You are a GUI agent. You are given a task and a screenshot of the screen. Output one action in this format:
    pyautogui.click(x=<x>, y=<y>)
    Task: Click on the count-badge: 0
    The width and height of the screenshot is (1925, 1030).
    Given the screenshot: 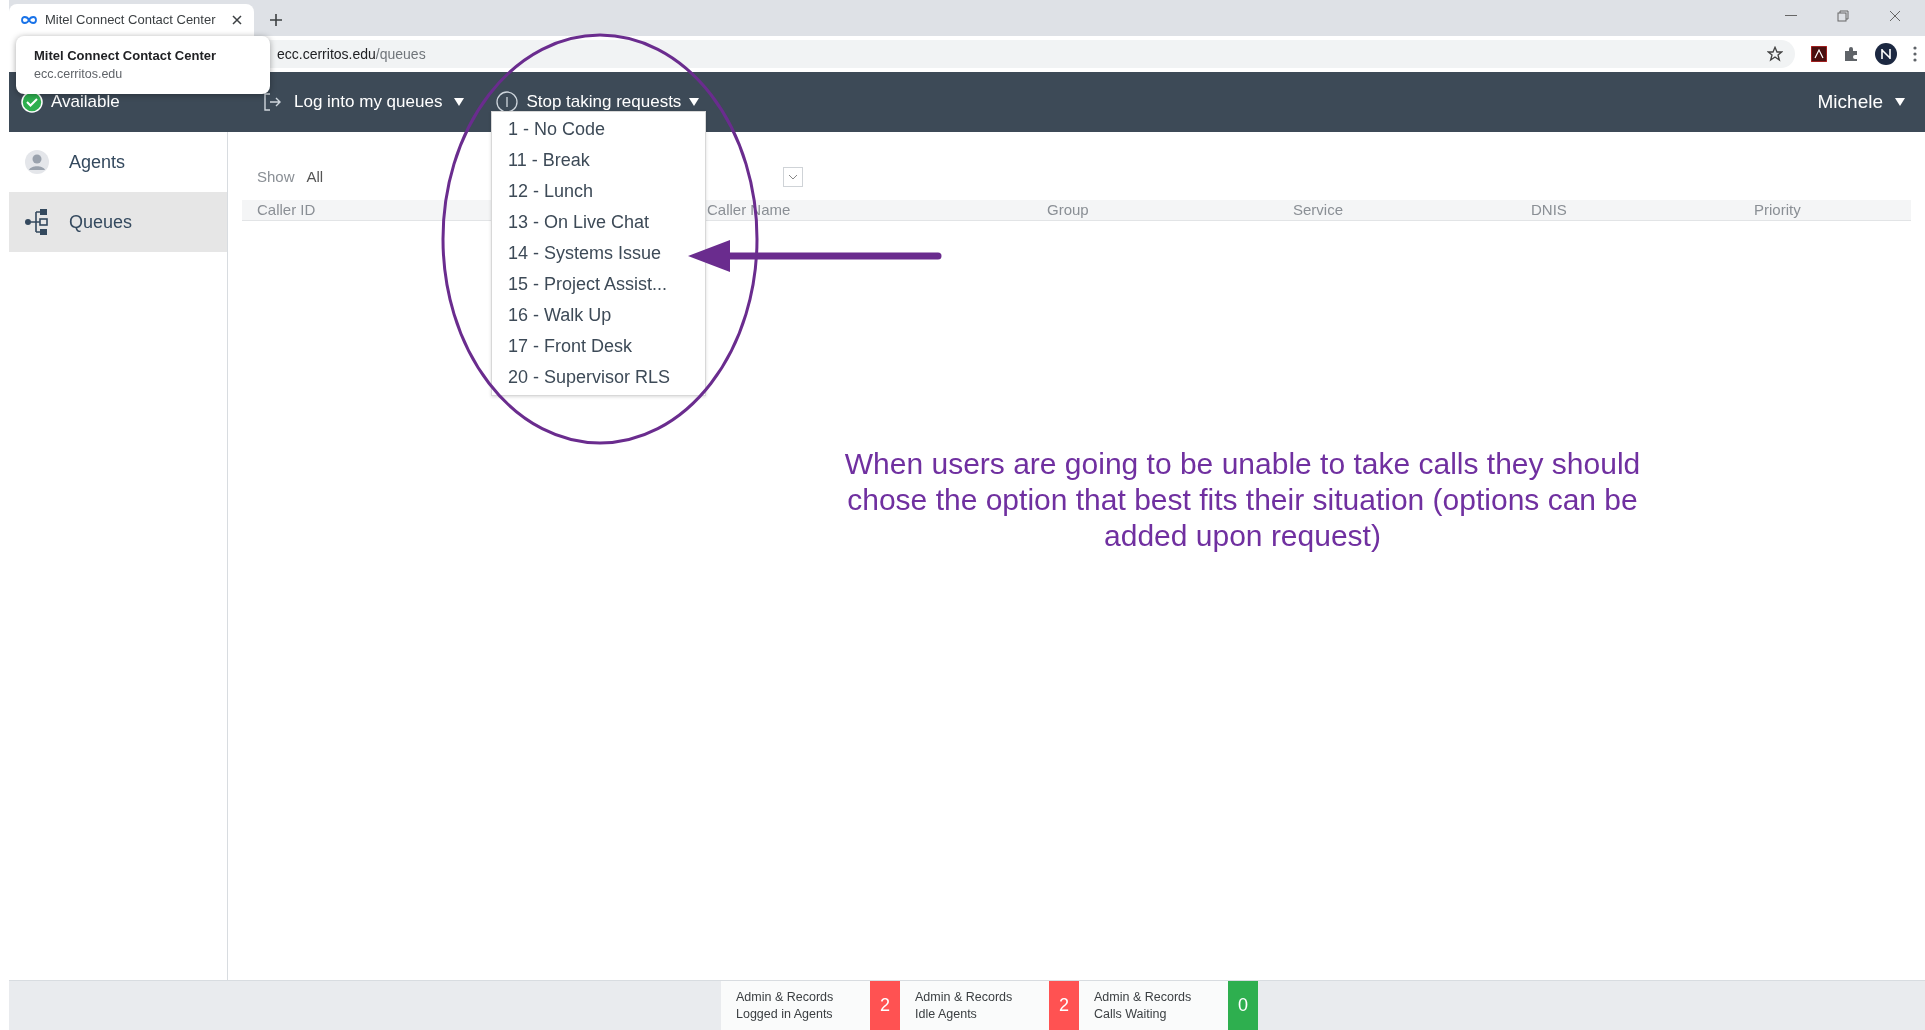 What is the action you would take?
    pyautogui.click(x=1243, y=1005)
    